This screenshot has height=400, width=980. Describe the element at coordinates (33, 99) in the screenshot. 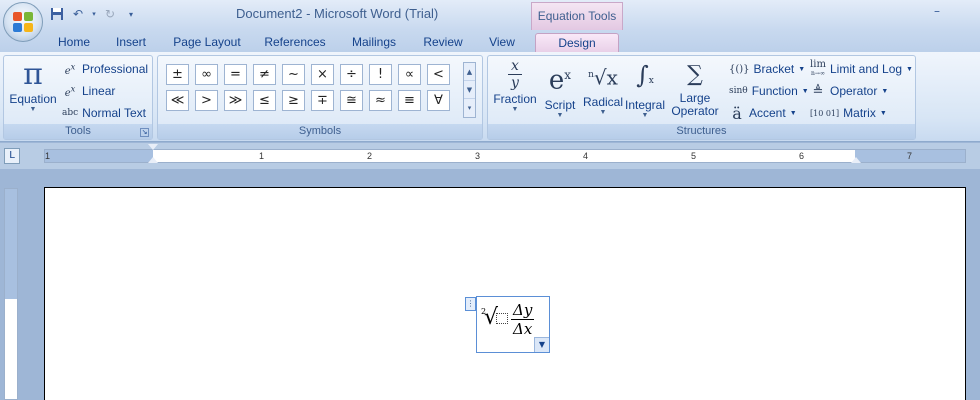

I see `equation-label: Equation` at that location.